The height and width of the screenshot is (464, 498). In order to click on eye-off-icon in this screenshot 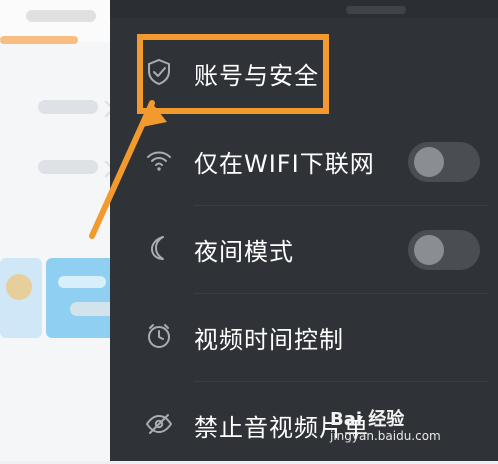, I will do `click(159, 424)`.